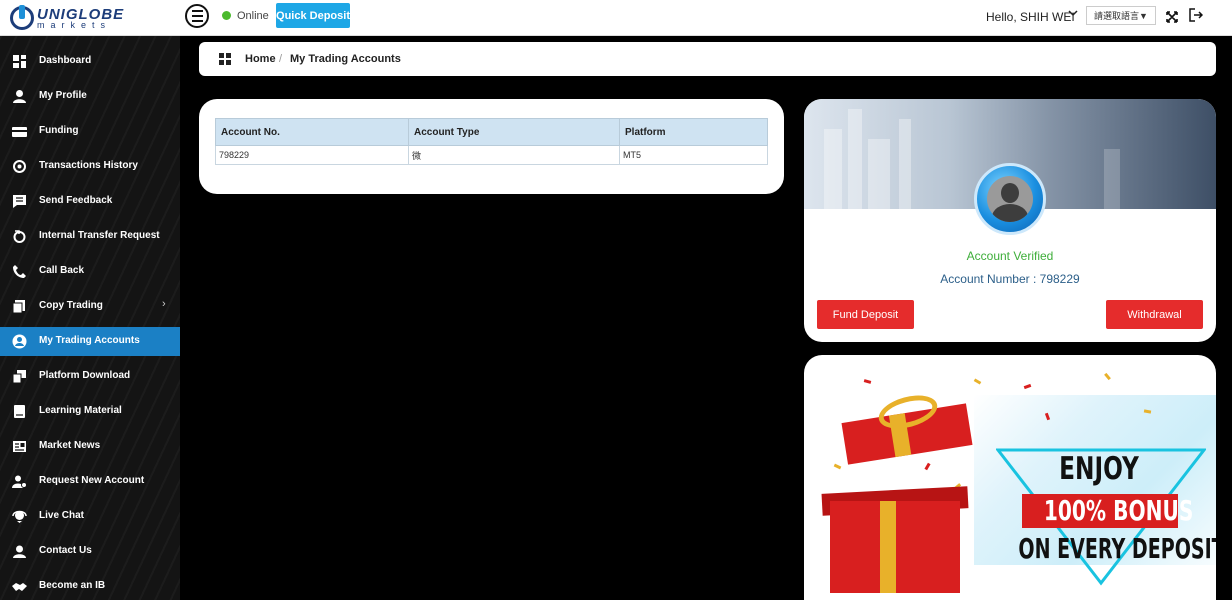 This screenshot has height=600, width=1232. What do you see at coordinates (693, 132) in the screenshot?
I see `column-header: Platform` at bounding box center [693, 132].